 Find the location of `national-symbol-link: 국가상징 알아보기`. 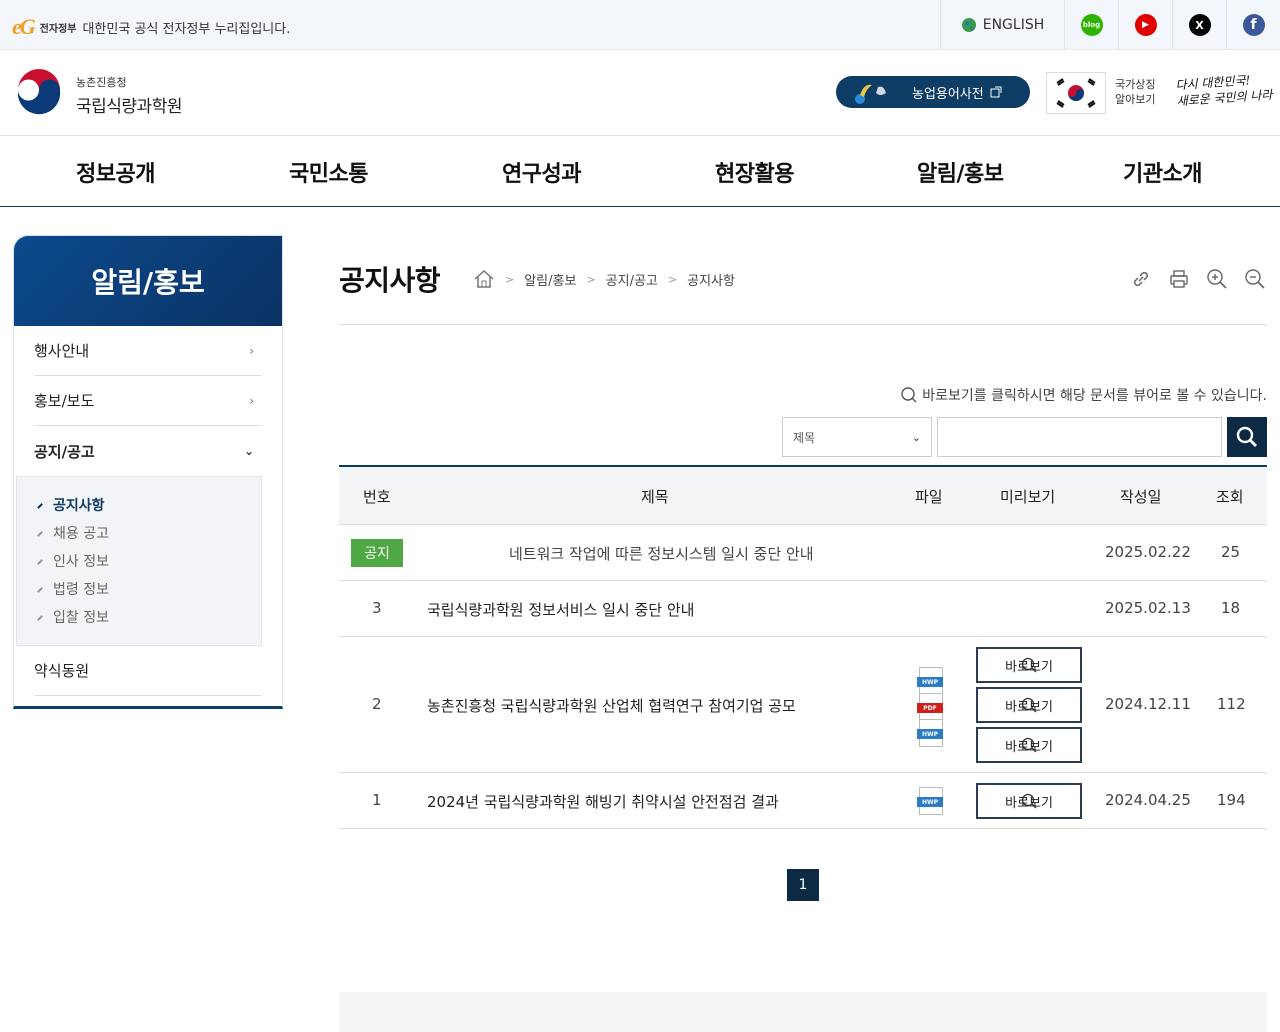

national-symbol-link: 국가상징 알아보기 is located at coordinates (1135, 92).